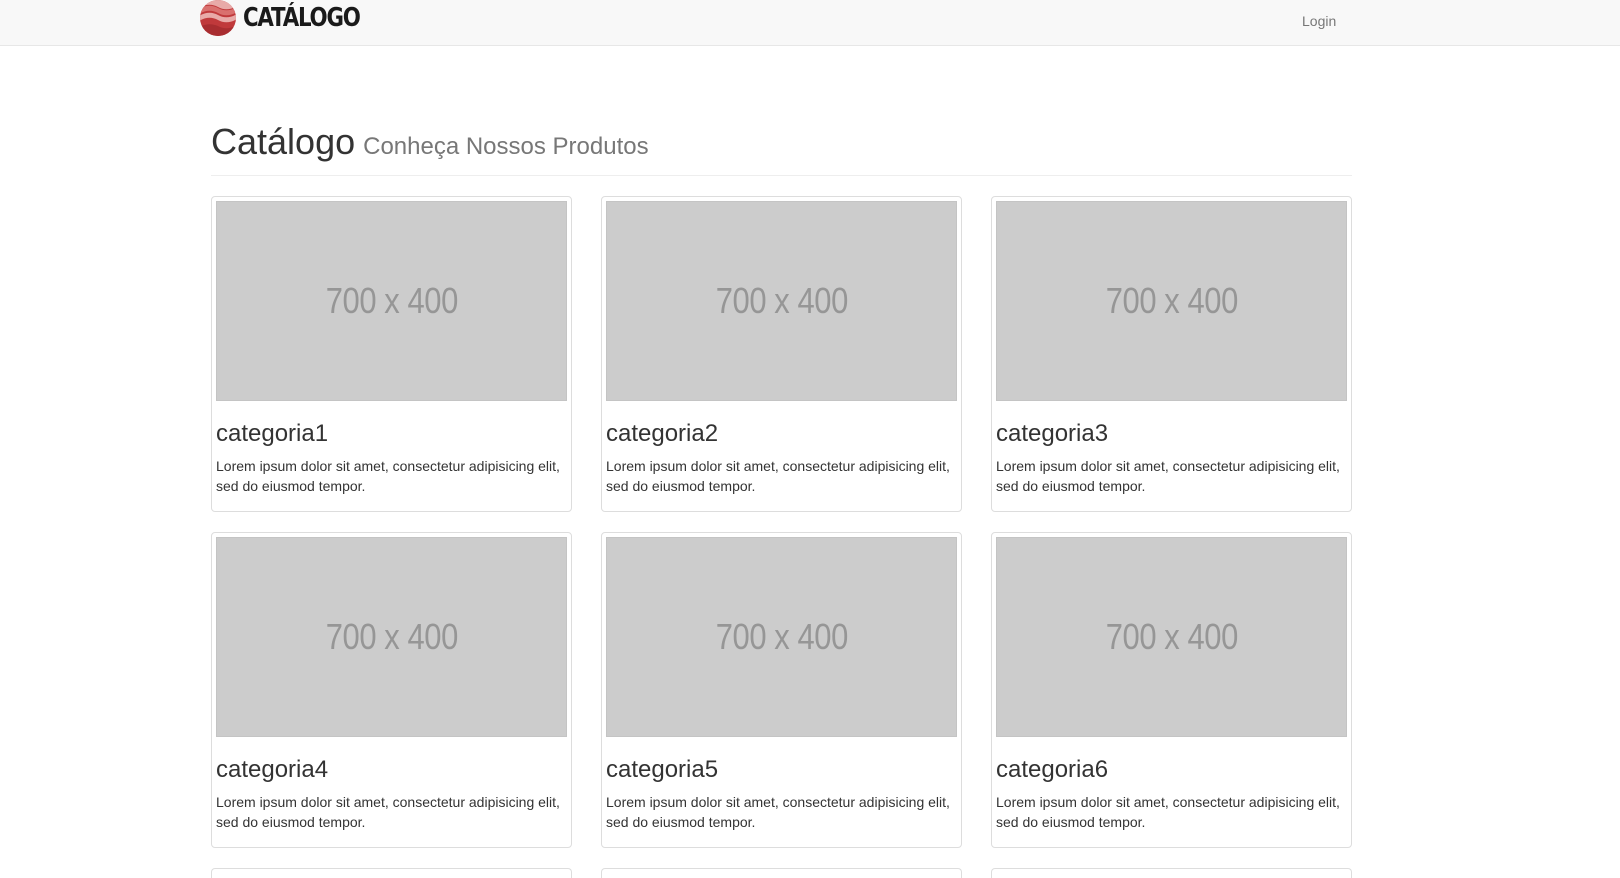 Image resolution: width=1620 pixels, height=878 pixels. What do you see at coordinates (272, 769) in the screenshot?
I see `card-title: categoria4` at bounding box center [272, 769].